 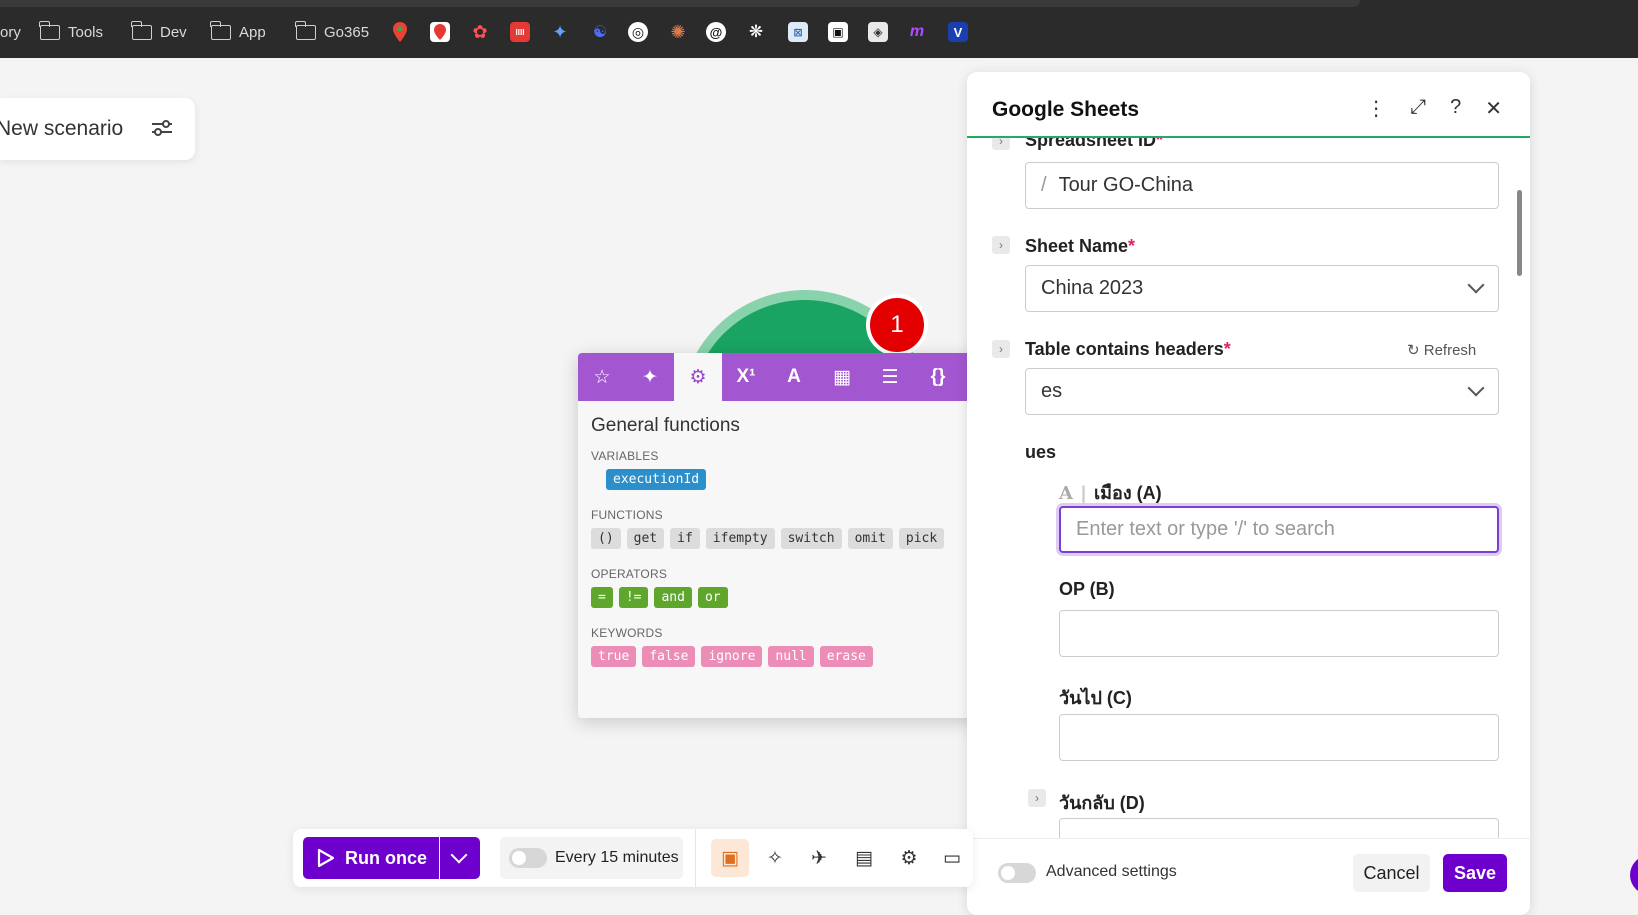 What do you see at coordinates (1279, 633) in the screenshot?
I see `column-b-input` at bounding box center [1279, 633].